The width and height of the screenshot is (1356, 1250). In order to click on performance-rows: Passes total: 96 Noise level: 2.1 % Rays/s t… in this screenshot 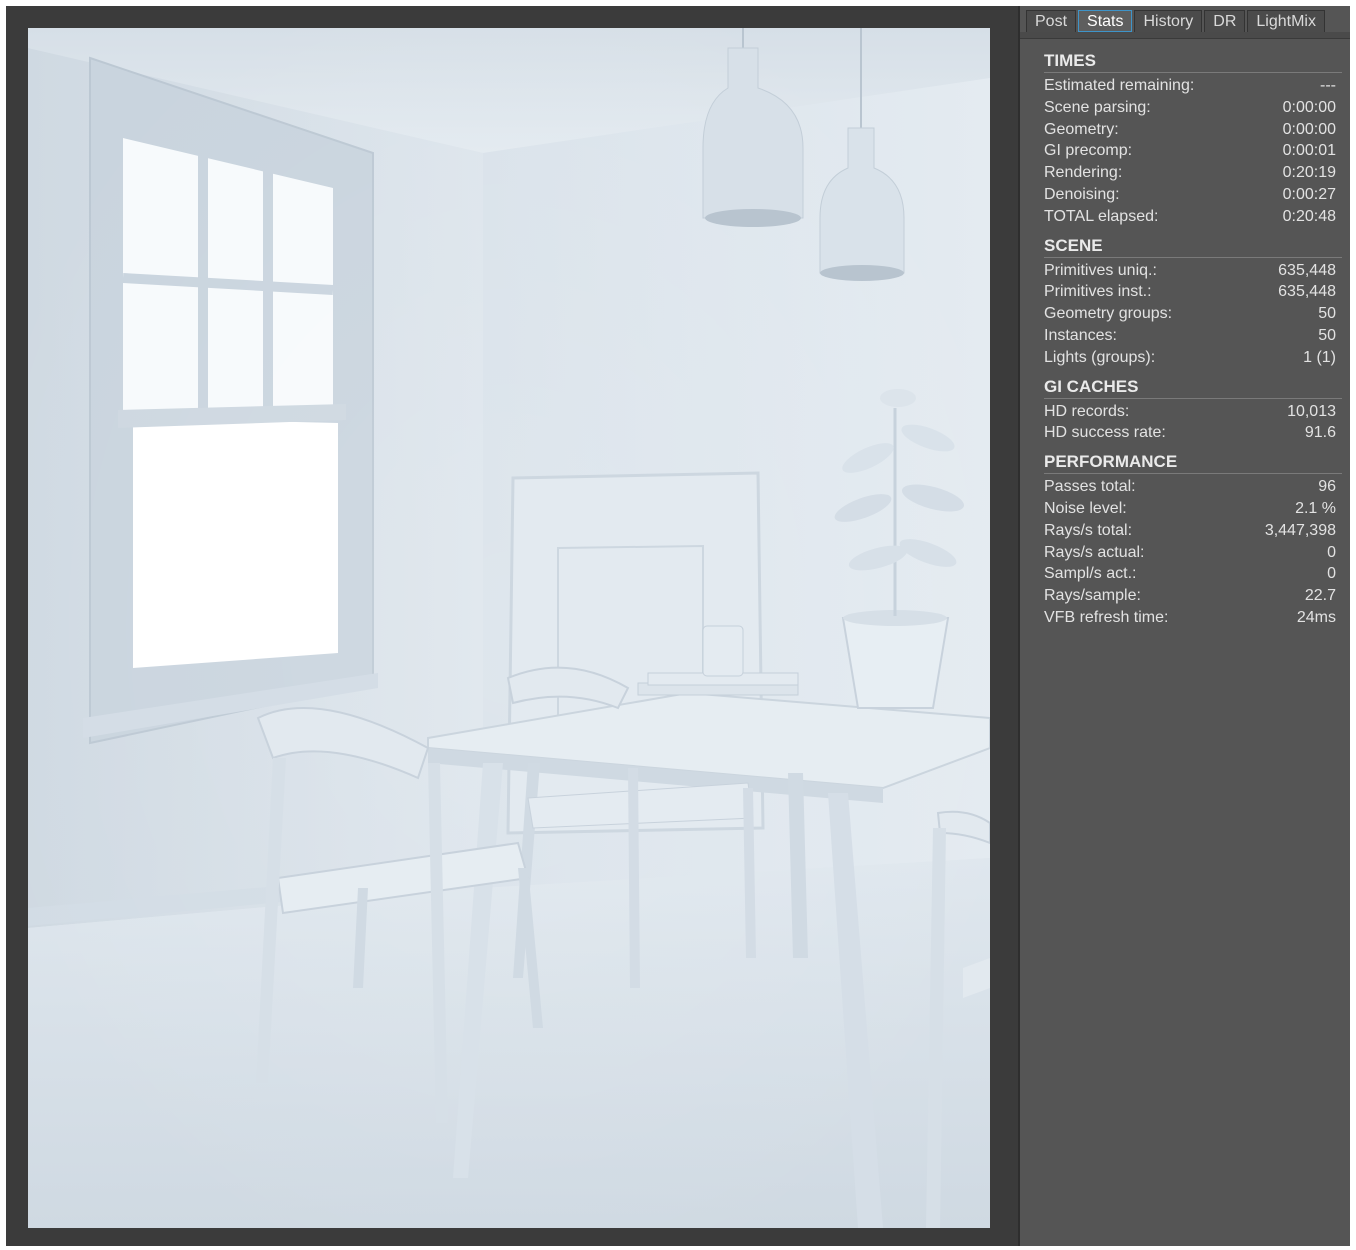, I will do `click(1193, 552)`.